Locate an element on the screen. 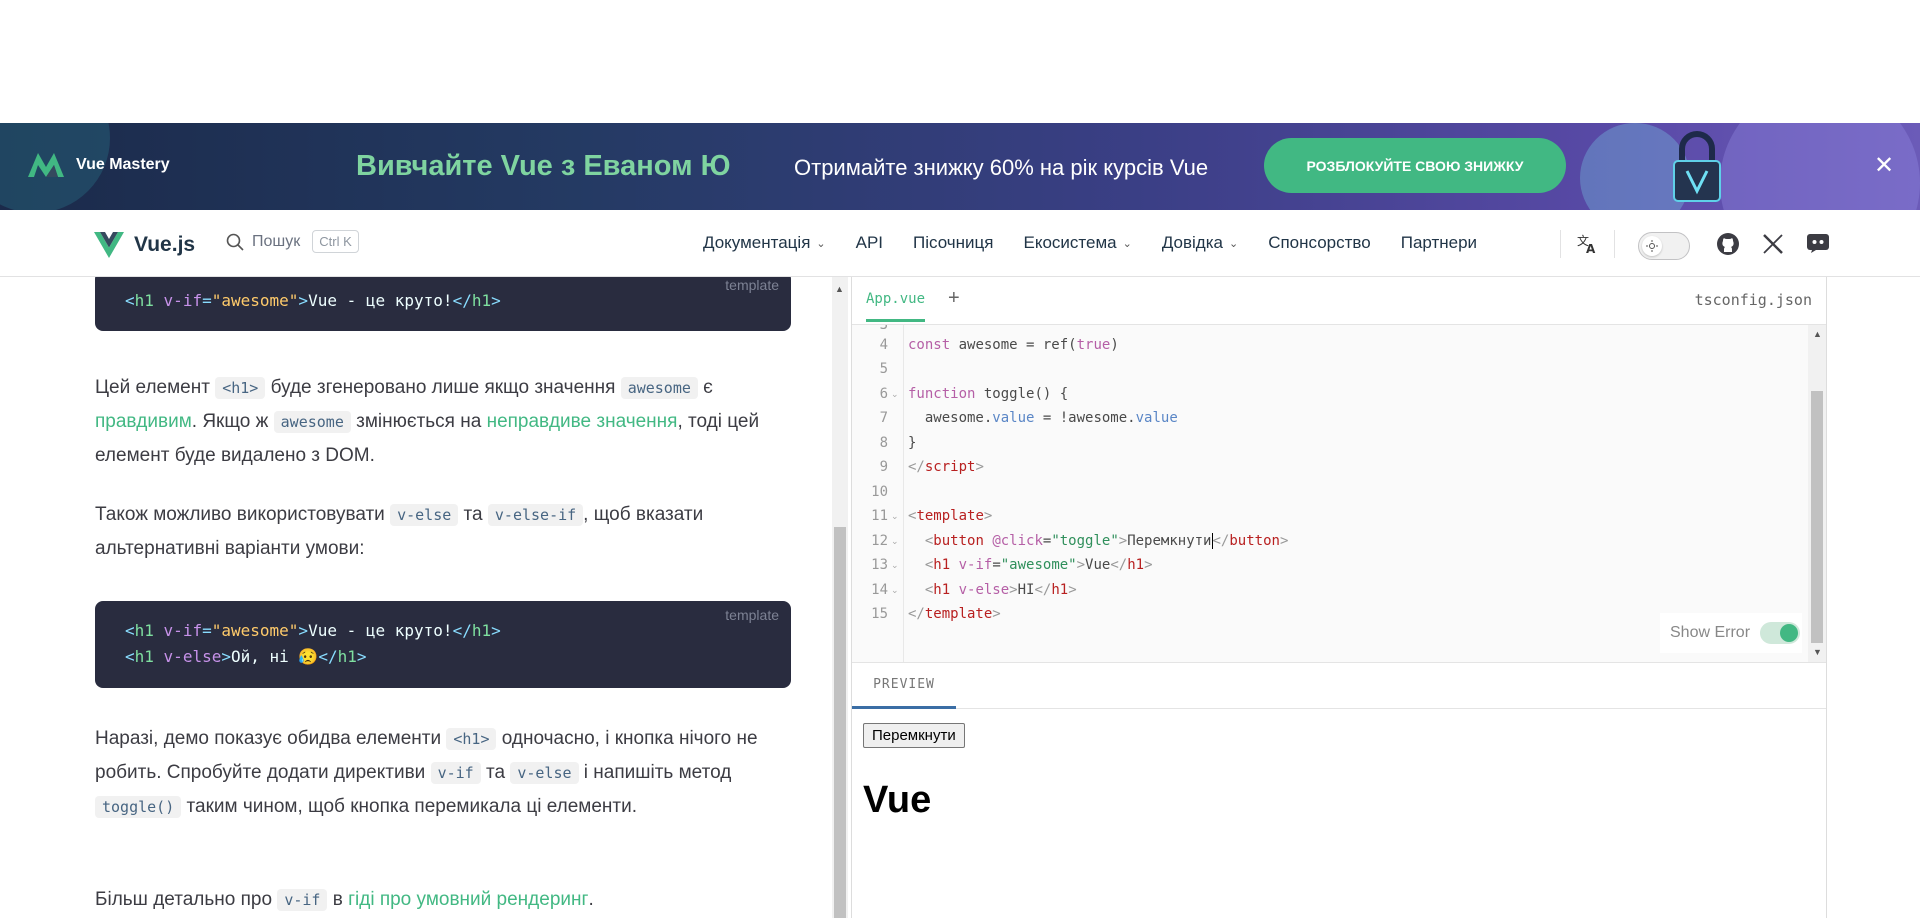  show-error-control: Show Error is located at coordinates (1731, 633).